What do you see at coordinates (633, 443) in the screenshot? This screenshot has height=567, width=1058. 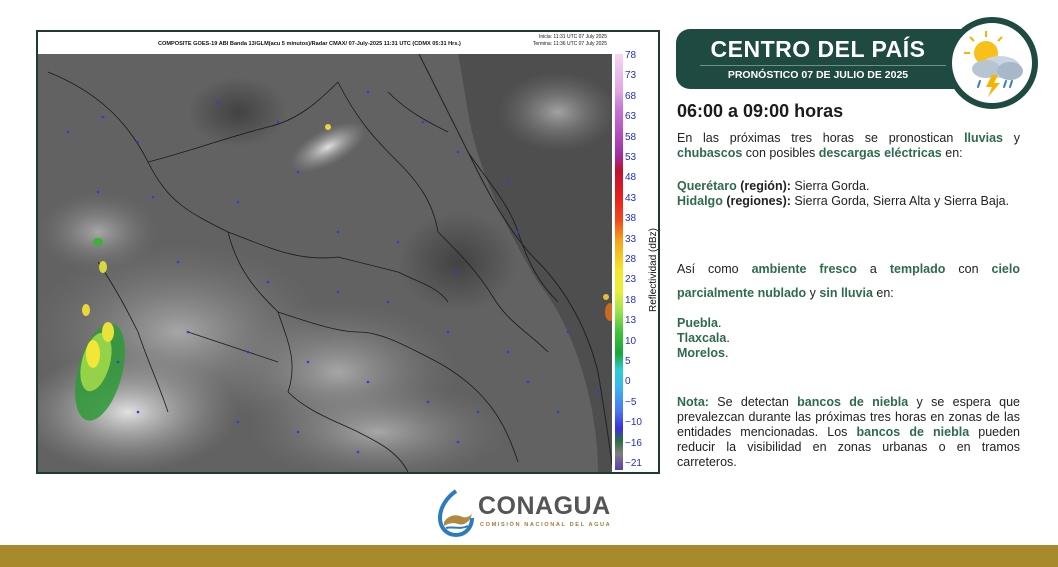 I see `scale-tick: −16` at bounding box center [633, 443].